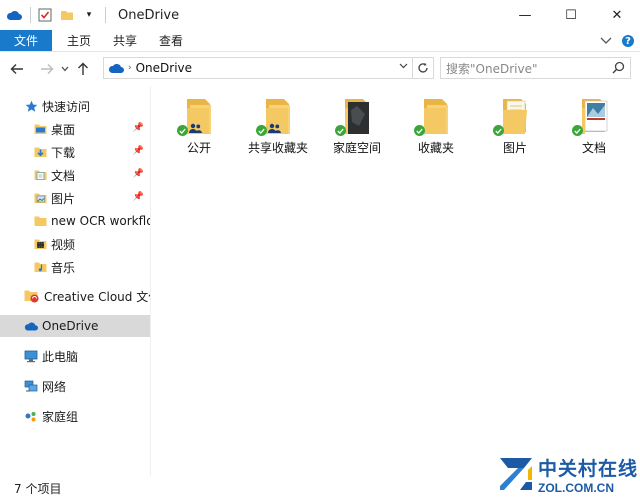 This screenshot has height=499, width=640. I want to click on sidebar-item-quick-access: 快速访问, so click(75, 106).